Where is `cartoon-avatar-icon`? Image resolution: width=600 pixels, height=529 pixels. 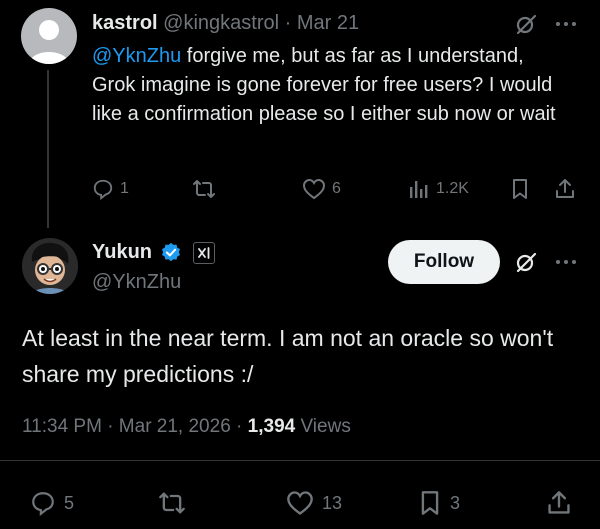 cartoon-avatar-icon is located at coordinates (50, 266).